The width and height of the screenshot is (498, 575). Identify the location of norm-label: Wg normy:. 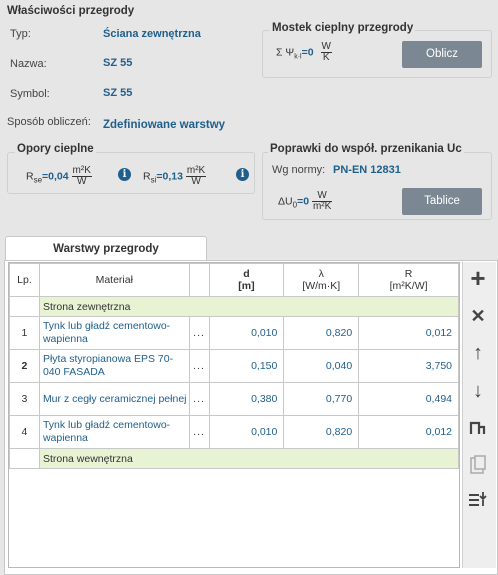
(299, 170).